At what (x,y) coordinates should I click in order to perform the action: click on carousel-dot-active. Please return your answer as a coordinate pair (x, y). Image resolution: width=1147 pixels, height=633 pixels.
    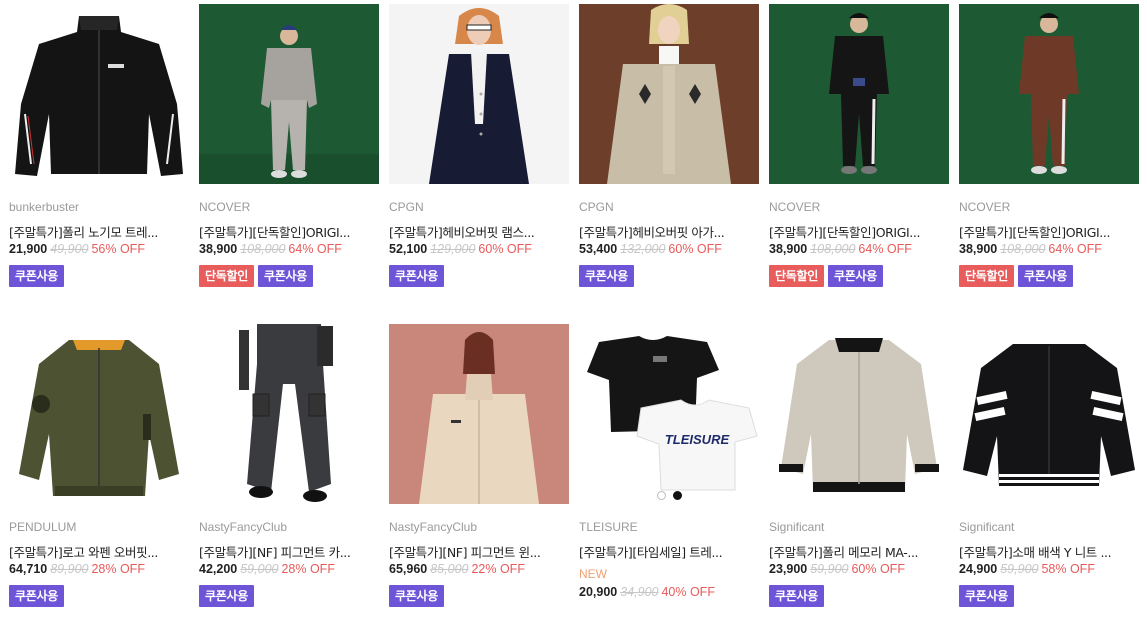
    Looking at the image, I should click on (677, 495).